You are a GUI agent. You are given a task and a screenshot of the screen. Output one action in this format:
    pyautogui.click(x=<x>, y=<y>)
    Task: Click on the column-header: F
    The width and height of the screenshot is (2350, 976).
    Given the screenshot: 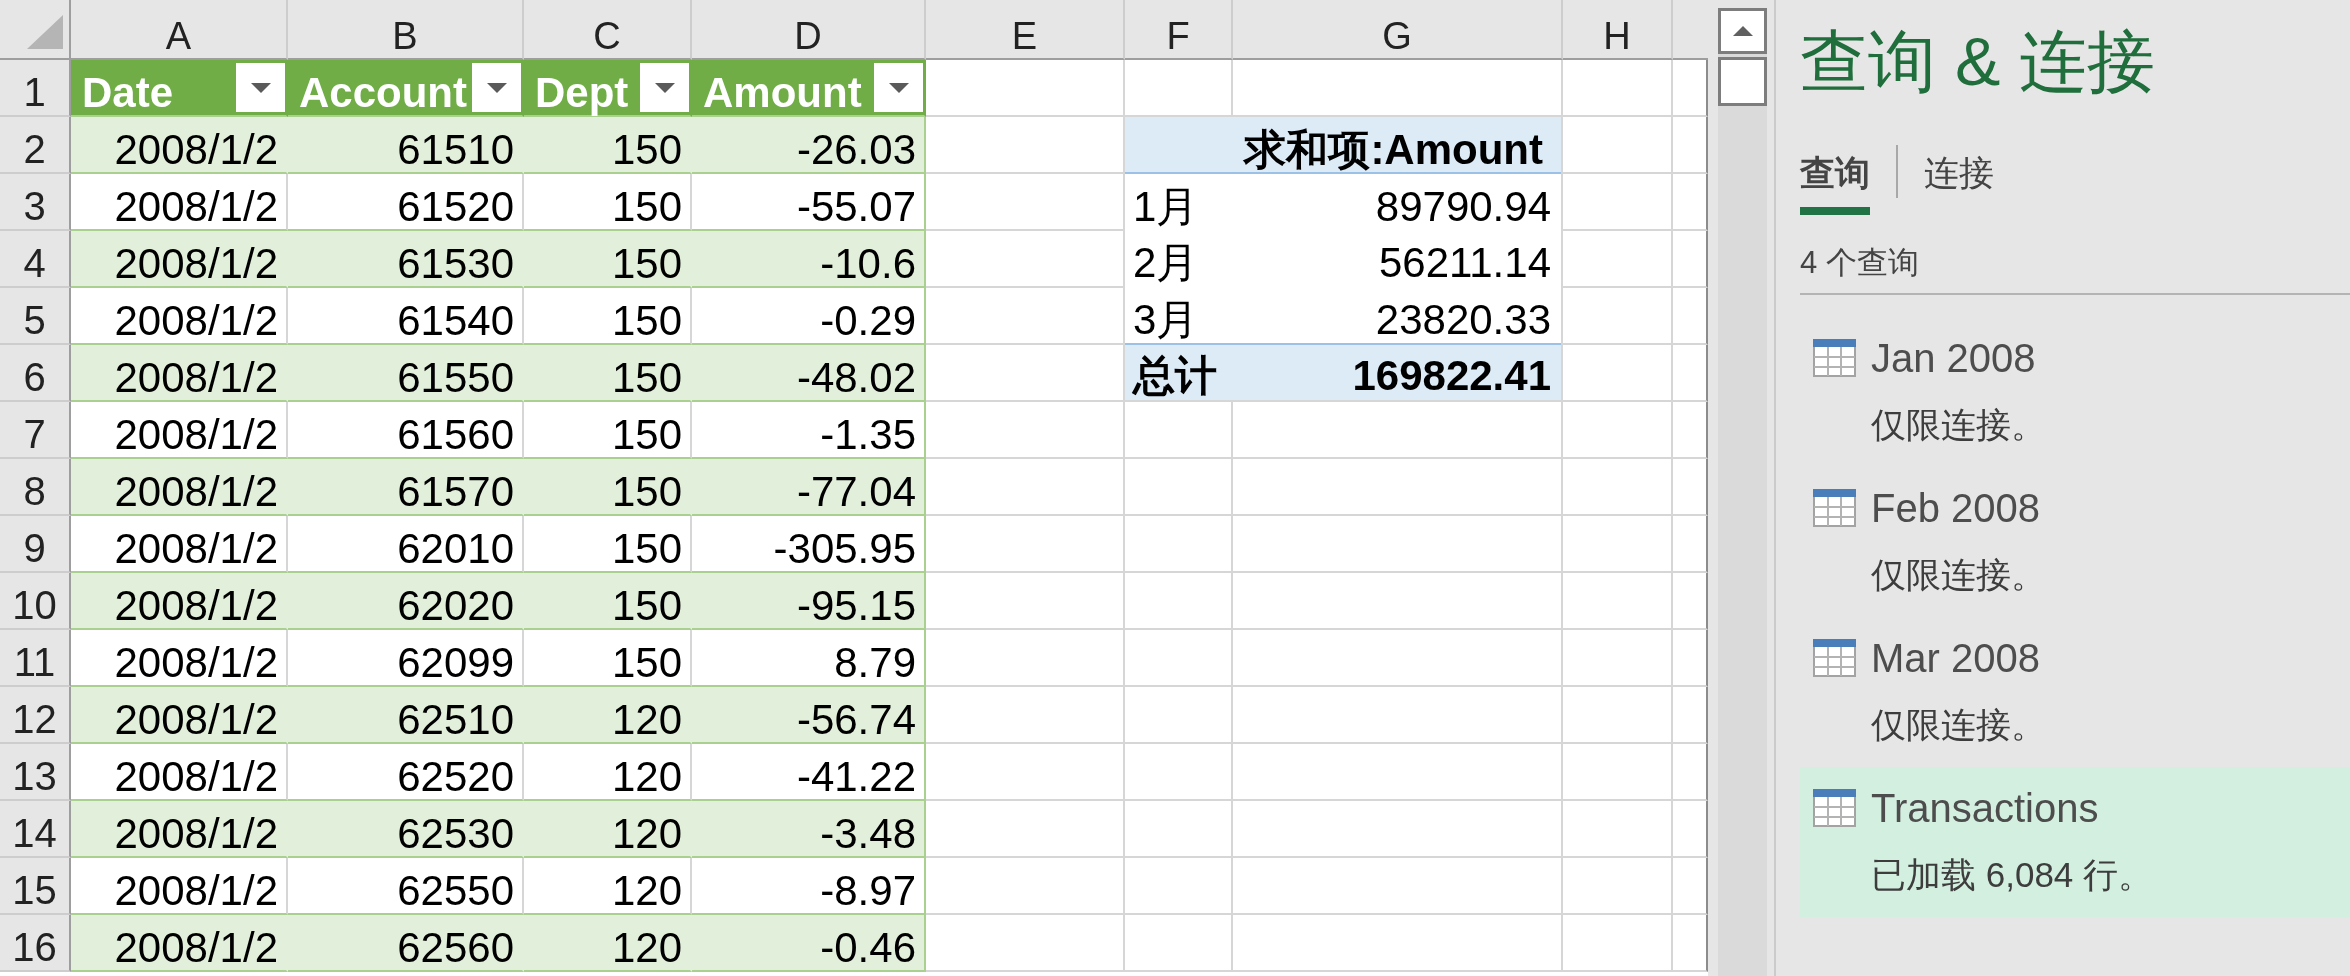 What is the action you would take?
    pyautogui.click(x=1179, y=30)
    